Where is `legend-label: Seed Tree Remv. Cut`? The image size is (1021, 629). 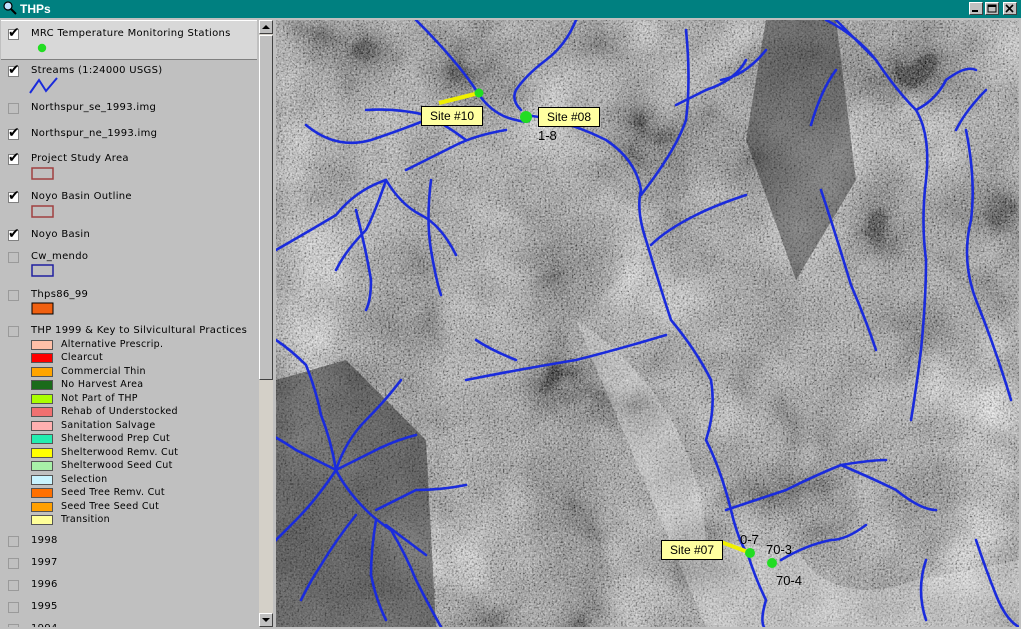
legend-label: Seed Tree Remv. Cut is located at coordinates (113, 492).